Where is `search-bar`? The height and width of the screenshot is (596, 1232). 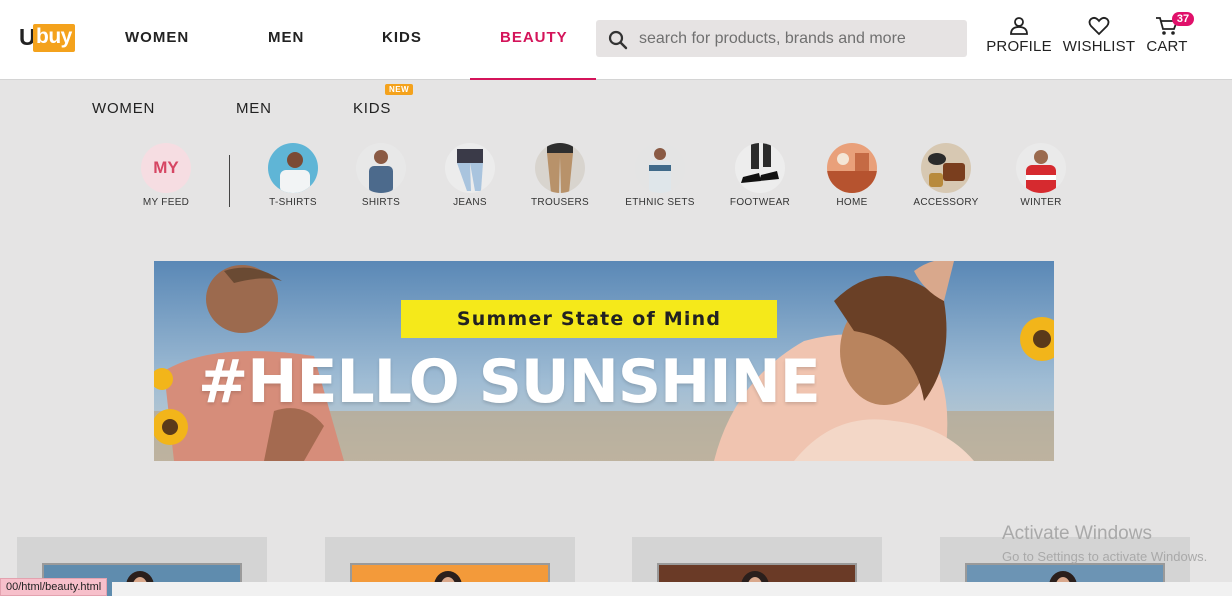
search-bar is located at coordinates (781, 38).